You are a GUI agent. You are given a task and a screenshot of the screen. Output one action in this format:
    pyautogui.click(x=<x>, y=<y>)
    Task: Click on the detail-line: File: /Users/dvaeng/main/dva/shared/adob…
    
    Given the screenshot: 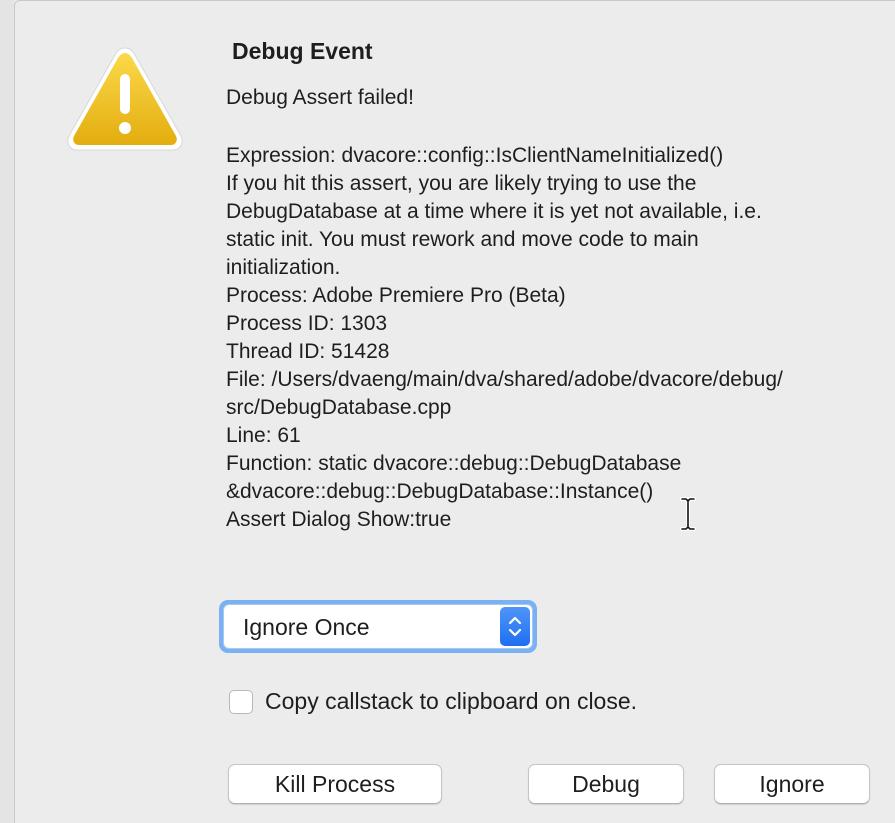 What is the action you would take?
    pyautogui.click(x=504, y=379)
    